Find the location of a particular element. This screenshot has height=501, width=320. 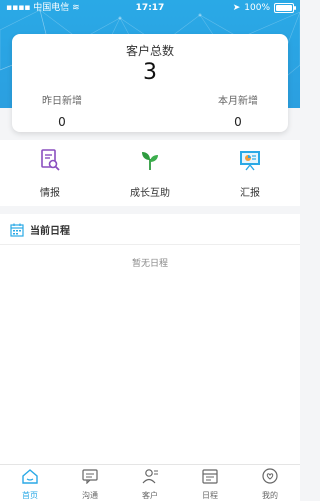

tab-chat-label: 沟通 is located at coordinates (90, 495).